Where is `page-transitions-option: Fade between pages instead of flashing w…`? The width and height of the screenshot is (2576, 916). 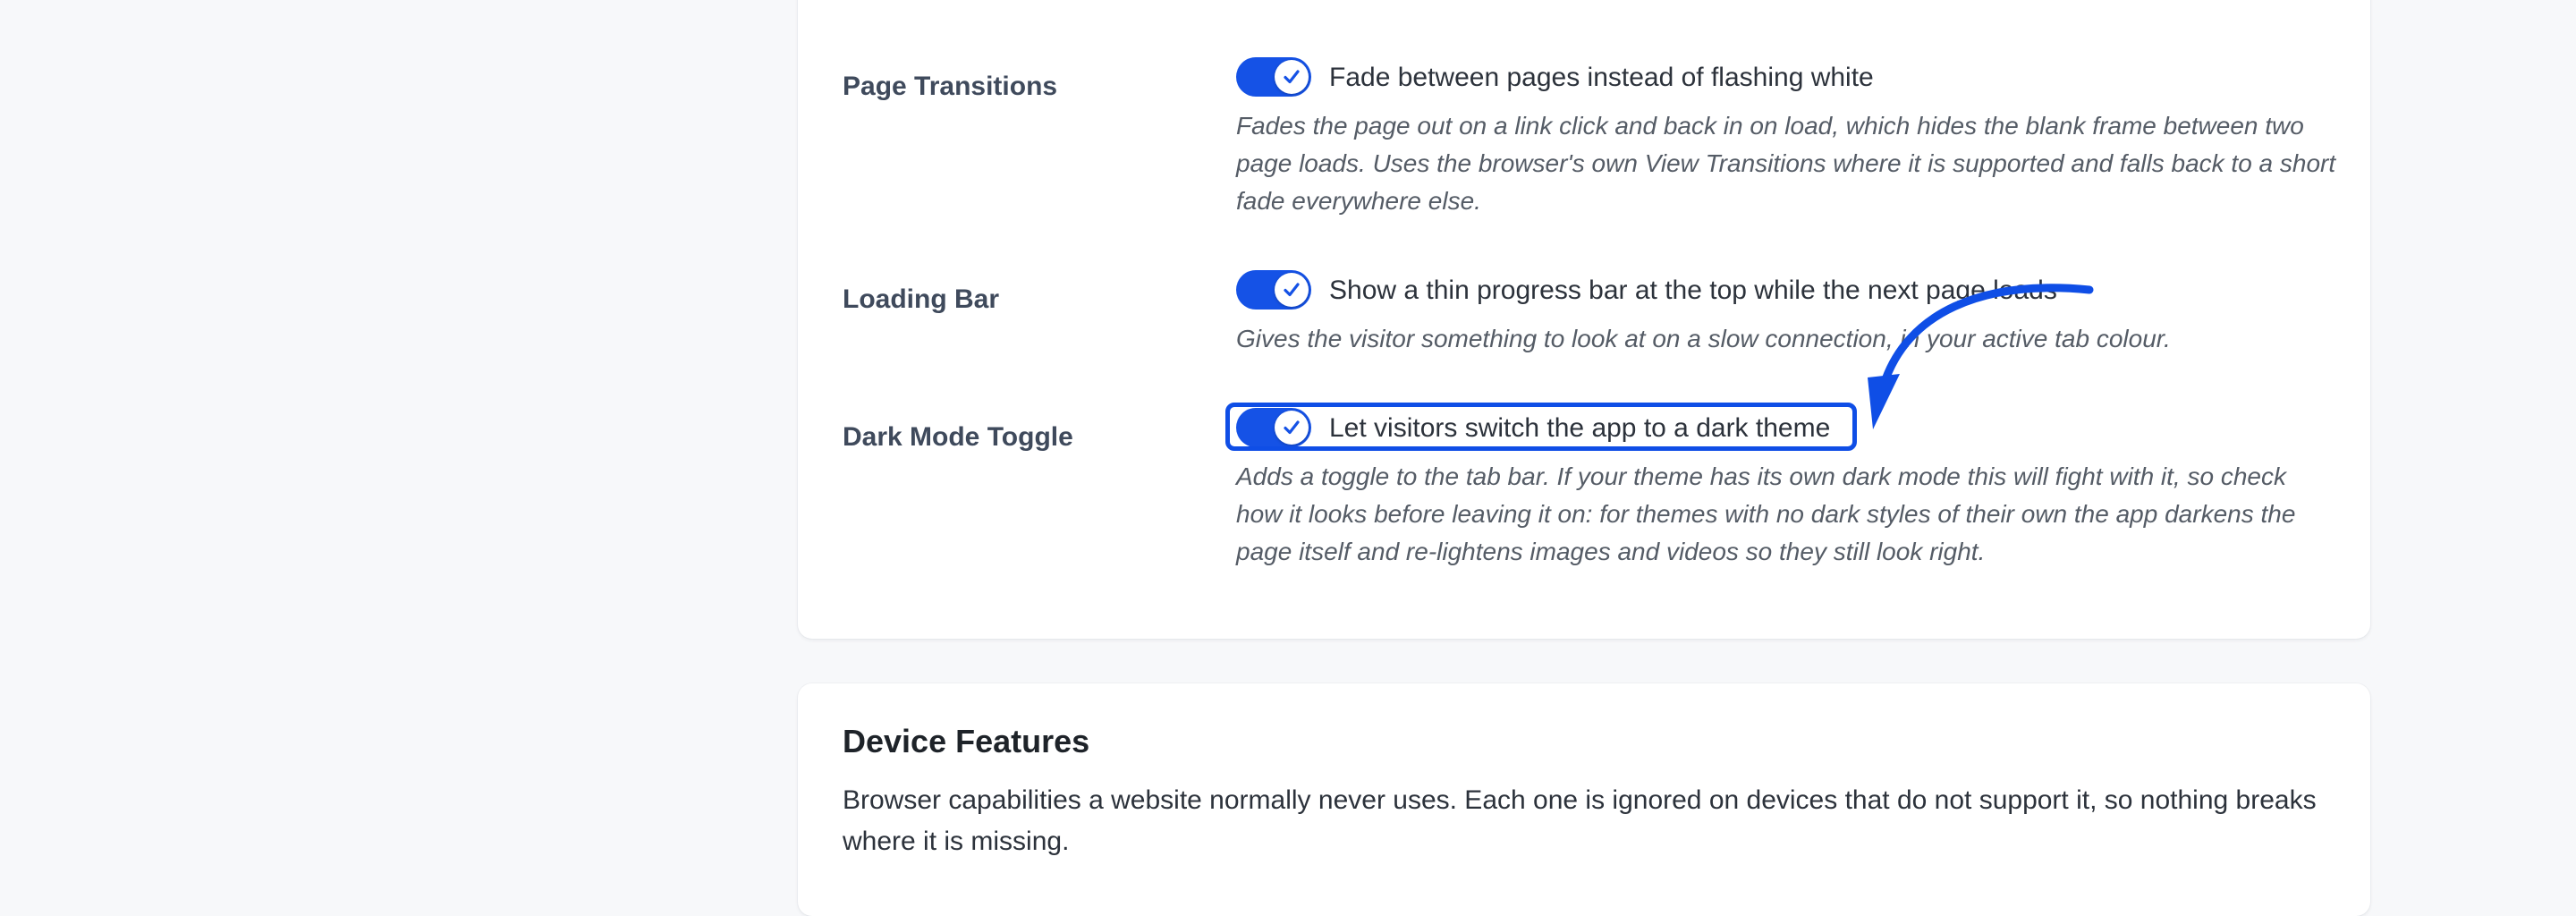
page-transitions-option: Fade between pages instead of flashing w… is located at coordinates (1601, 78).